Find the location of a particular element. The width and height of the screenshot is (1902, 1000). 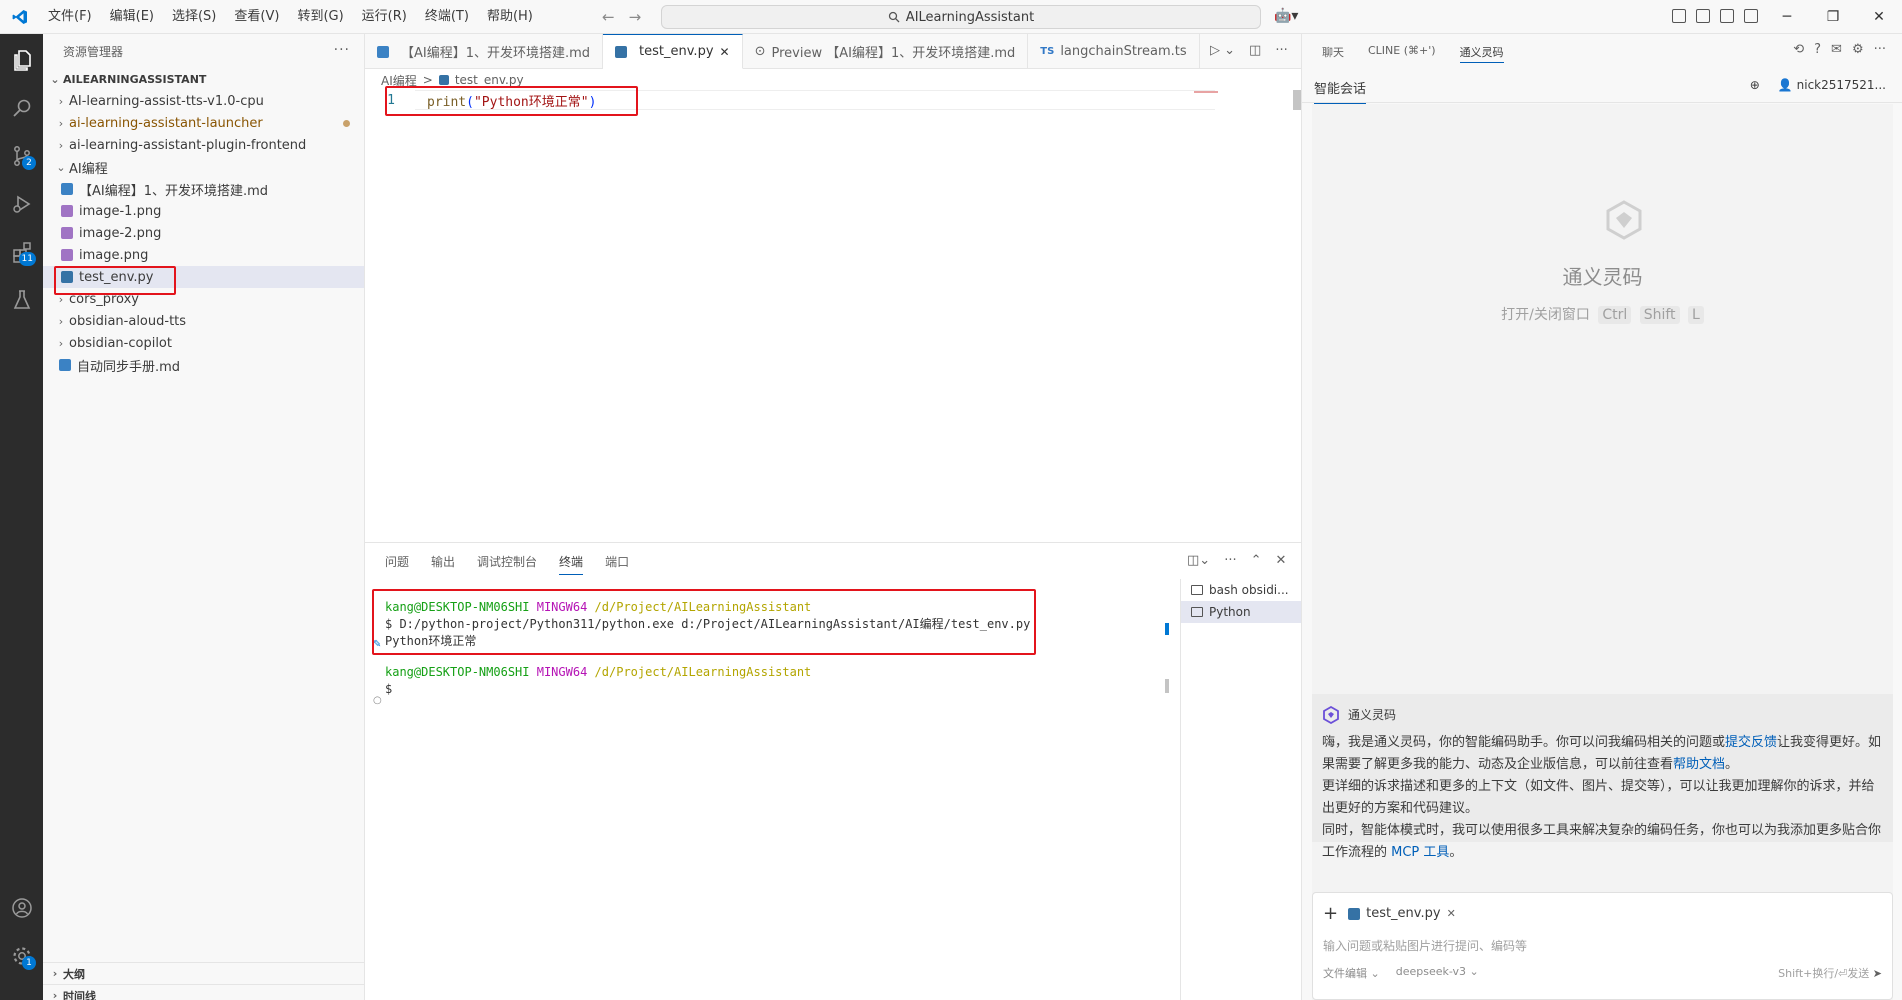

remove-context-icon: ✕ is located at coordinates (1451, 913).